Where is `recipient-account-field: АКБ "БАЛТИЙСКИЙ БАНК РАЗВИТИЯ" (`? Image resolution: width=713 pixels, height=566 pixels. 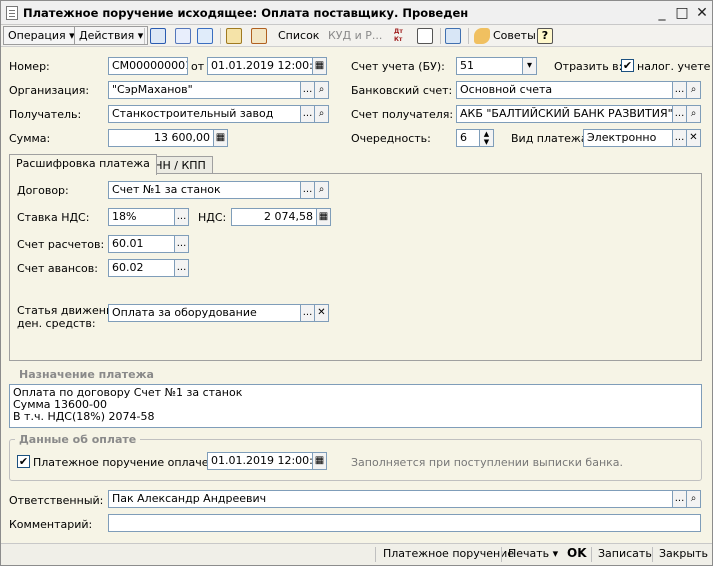 recipient-account-field: АКБ "БАЛТИЙСКИЙ БАНК РАЗВИТИЯ" ( is located at coordinates (564, 114).